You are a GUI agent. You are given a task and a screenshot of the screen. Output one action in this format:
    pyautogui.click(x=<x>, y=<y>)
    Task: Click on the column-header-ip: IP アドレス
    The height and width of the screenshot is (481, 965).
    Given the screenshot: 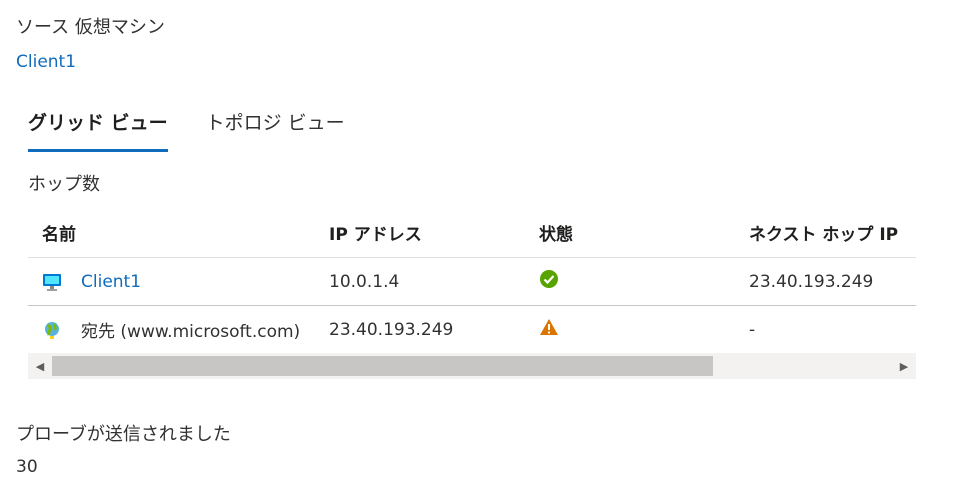 What is the action you would take?
    pyautogui.click(x=375, y=232)
    